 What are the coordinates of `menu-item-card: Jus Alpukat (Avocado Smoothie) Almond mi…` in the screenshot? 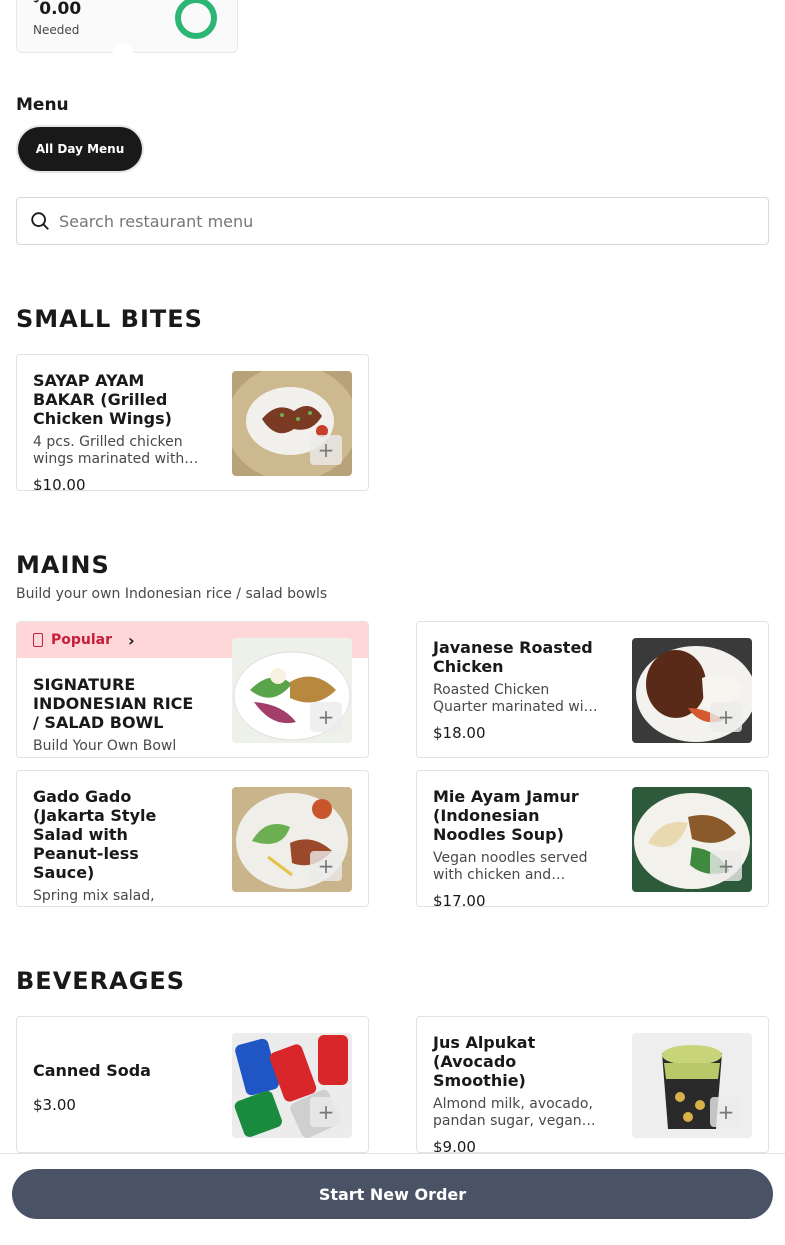 It's located at (592, 1084).